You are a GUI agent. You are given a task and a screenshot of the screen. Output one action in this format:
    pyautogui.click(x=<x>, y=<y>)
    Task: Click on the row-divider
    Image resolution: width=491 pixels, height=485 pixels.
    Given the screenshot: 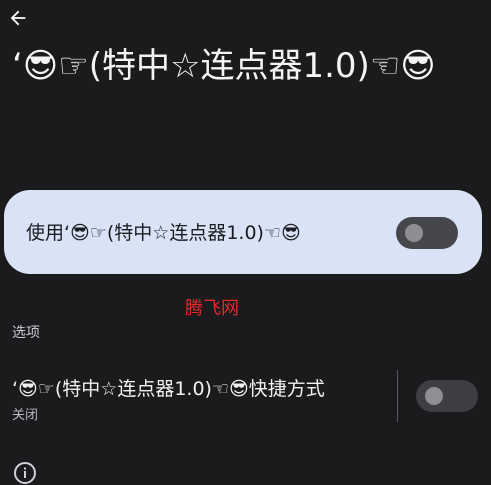 What is the action you would take?
    pyautogui.click(x=397, y=396)
    